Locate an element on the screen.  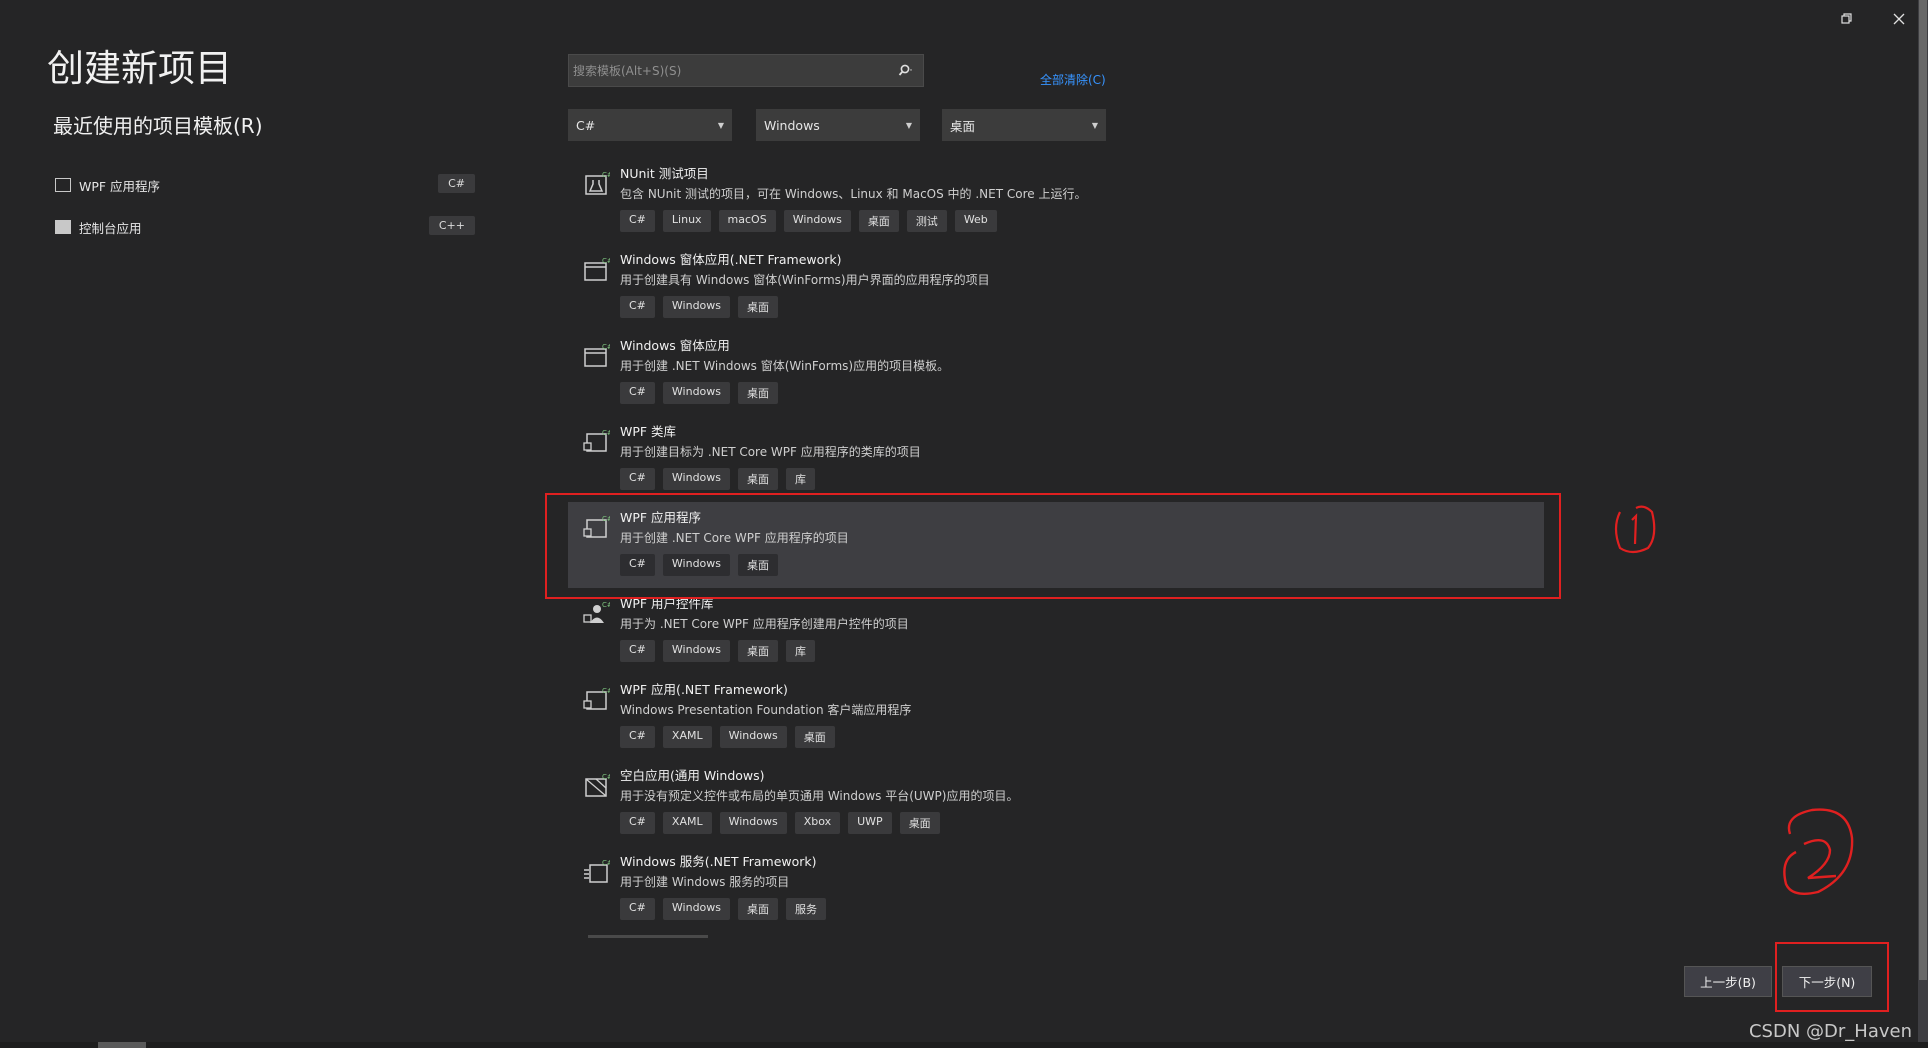
wpf-library-icon: C# is located at coordinates (596, 440).